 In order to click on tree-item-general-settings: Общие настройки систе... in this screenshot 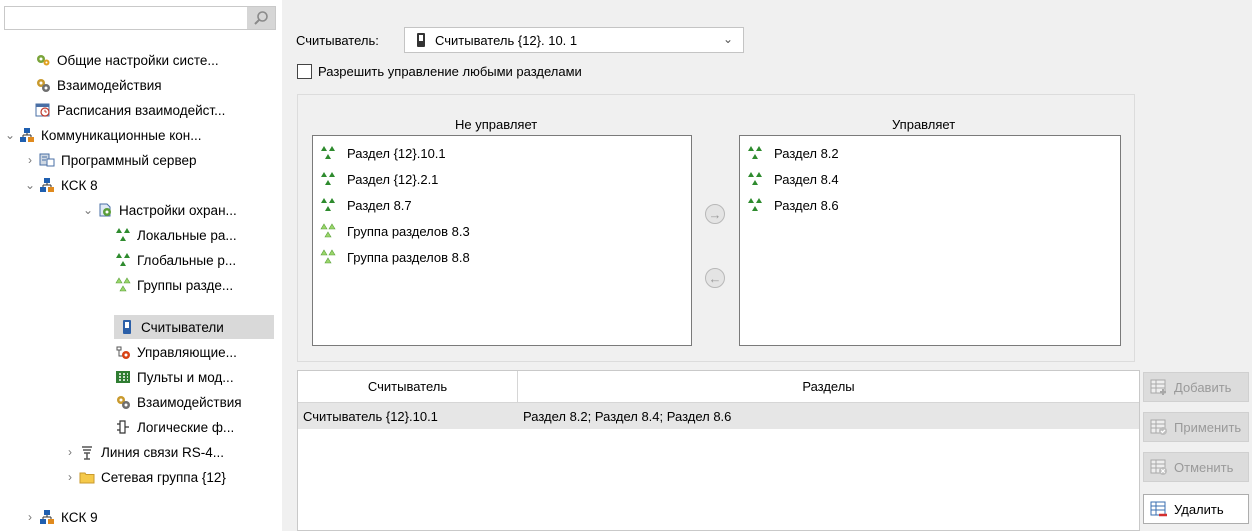, I will do `click(118, 60)`.